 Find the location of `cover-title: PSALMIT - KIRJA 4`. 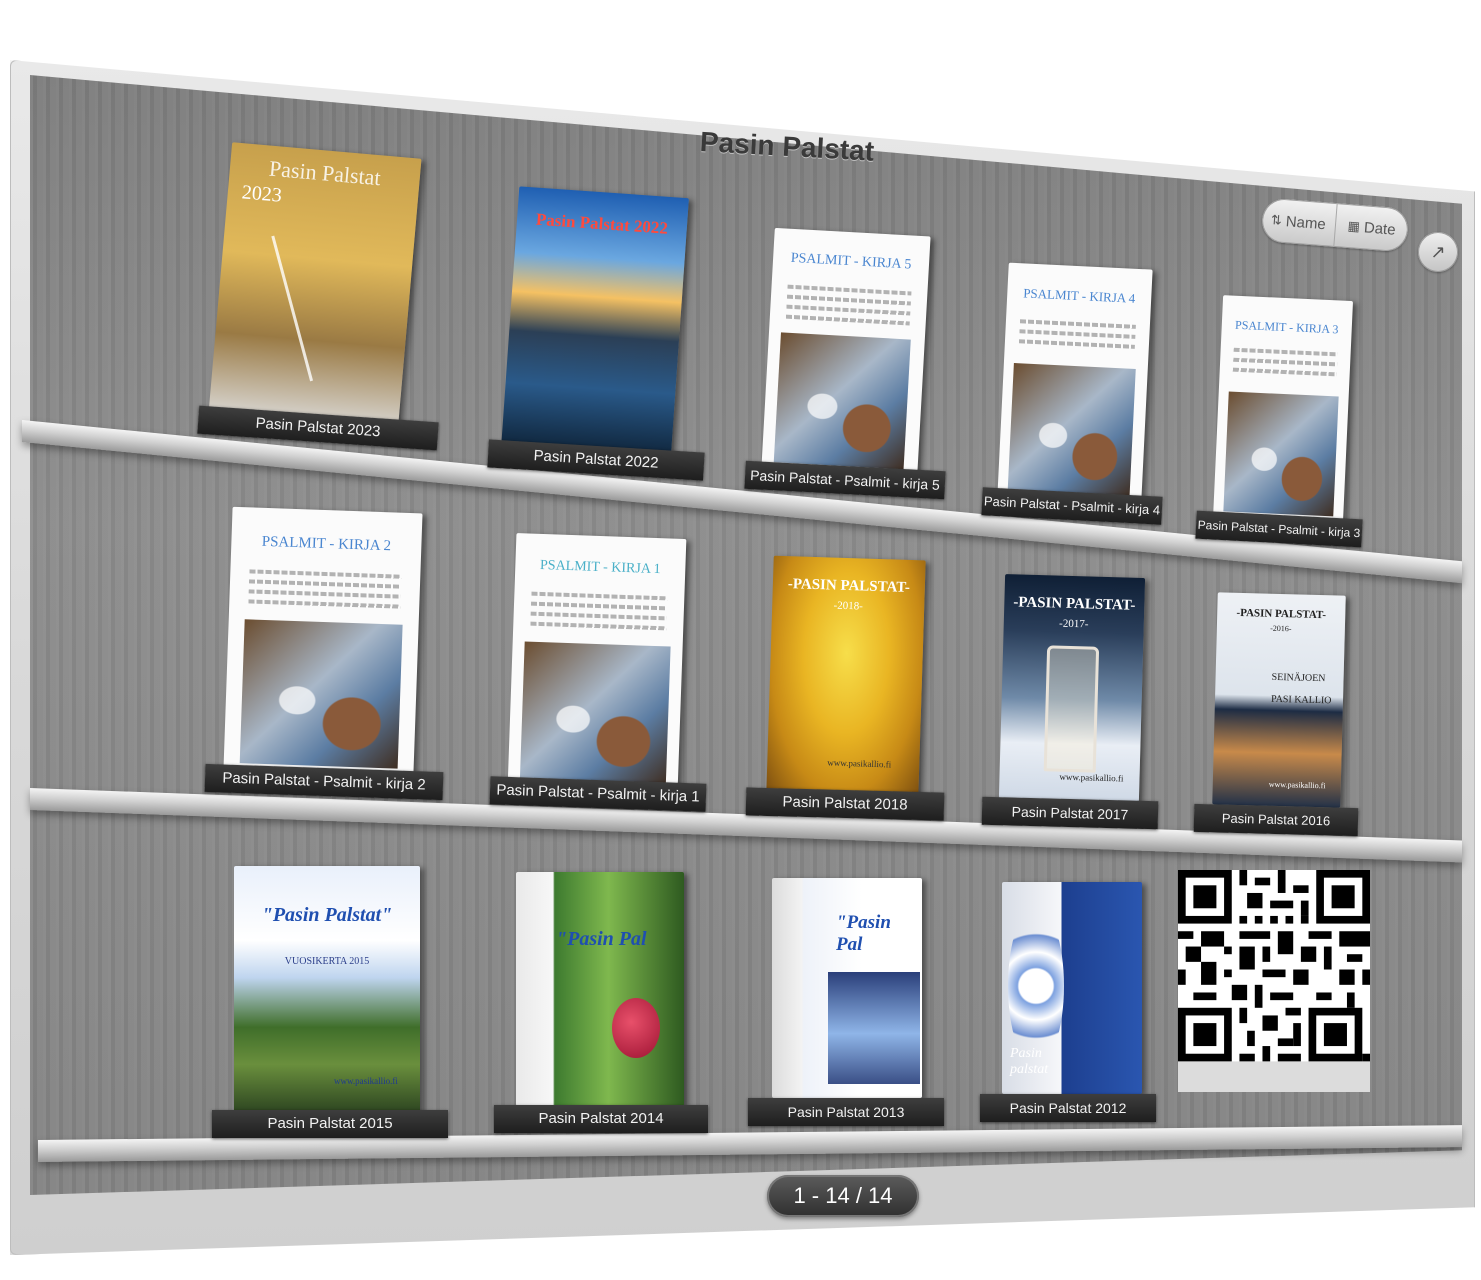

cover-title: PSALMIT - KIRJA 4 is located at coordinates (1079, 295).